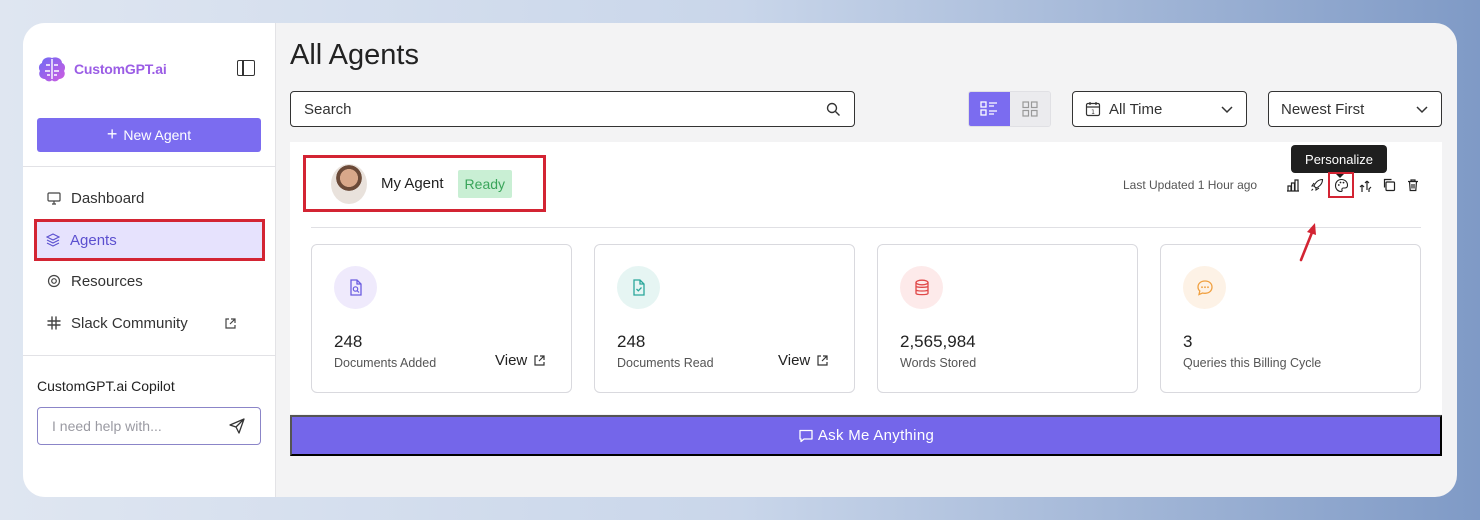  Describe the element at coordinates (1204, 287) in the screenshot. I see `chat-bubble-icon` at that location.